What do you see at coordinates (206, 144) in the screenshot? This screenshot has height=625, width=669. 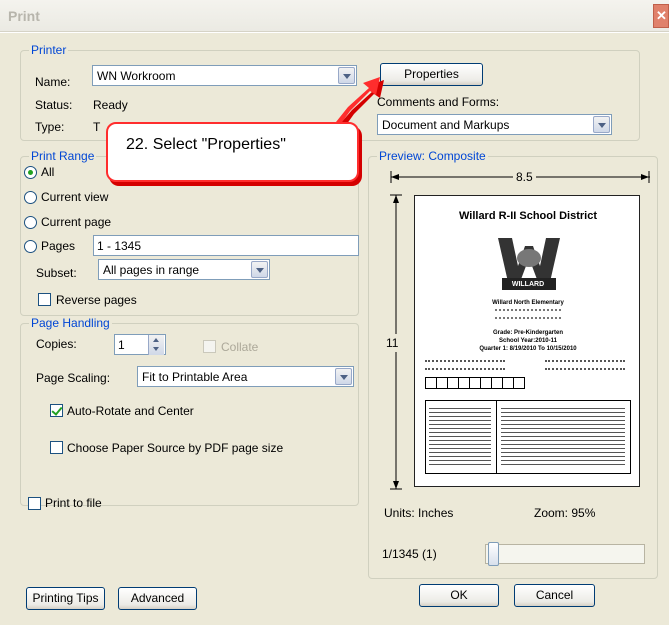 I see `tutorial-callout-text: 22. Select "Properties"` at bounding box center [206, 144].